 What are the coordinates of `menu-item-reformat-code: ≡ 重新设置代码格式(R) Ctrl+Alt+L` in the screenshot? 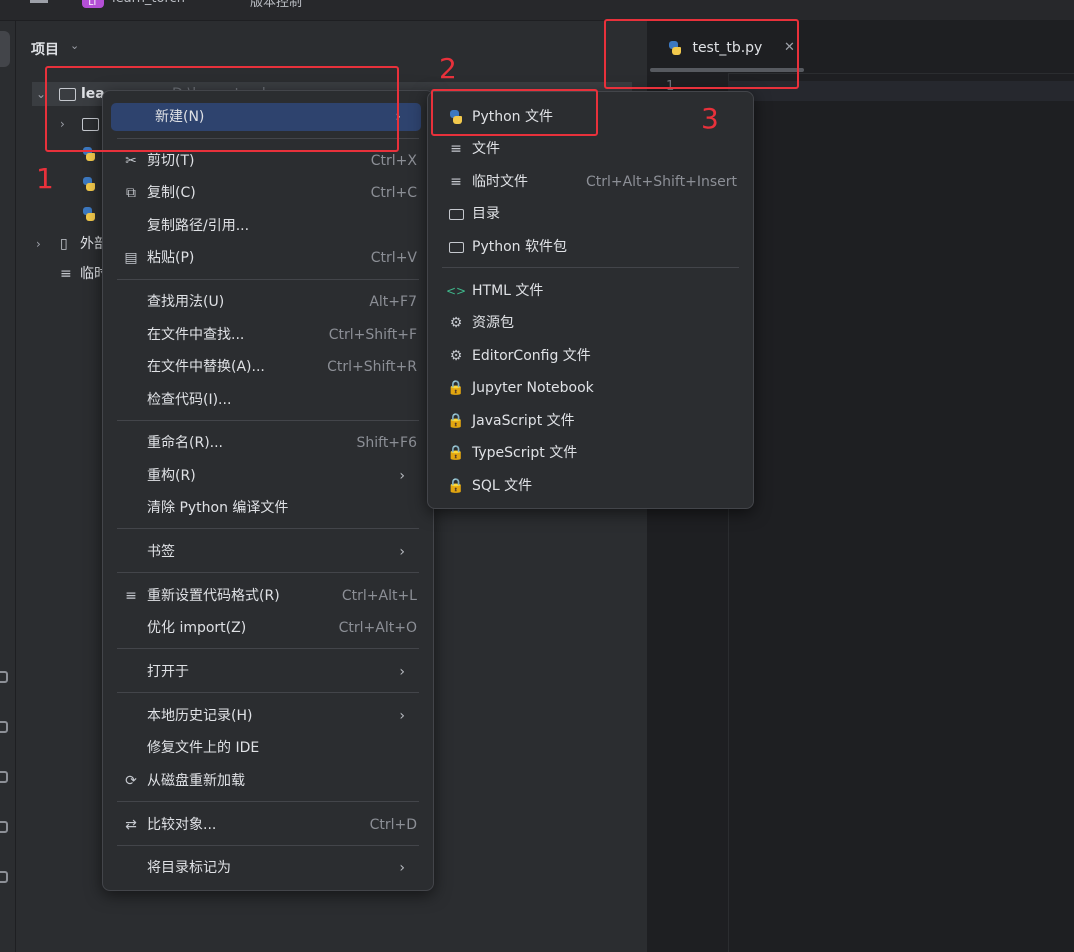 It's located at (268, 596).